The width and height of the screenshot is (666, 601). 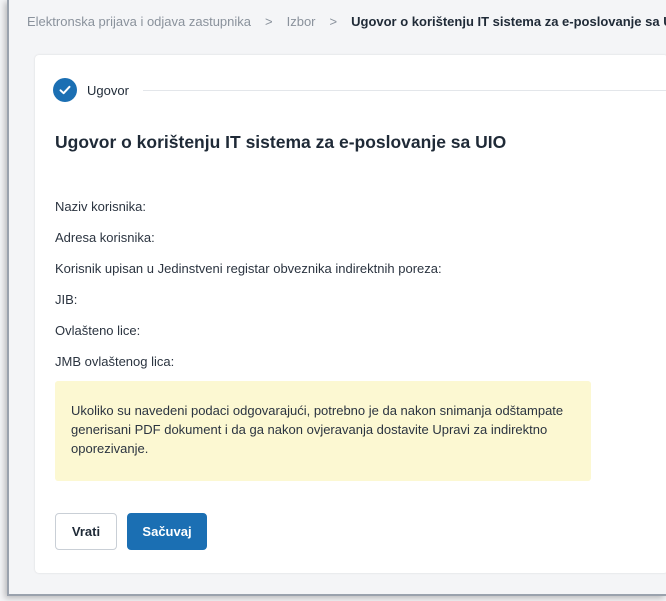 I want to click on check-circle-icon, so click(x=65, y=90).